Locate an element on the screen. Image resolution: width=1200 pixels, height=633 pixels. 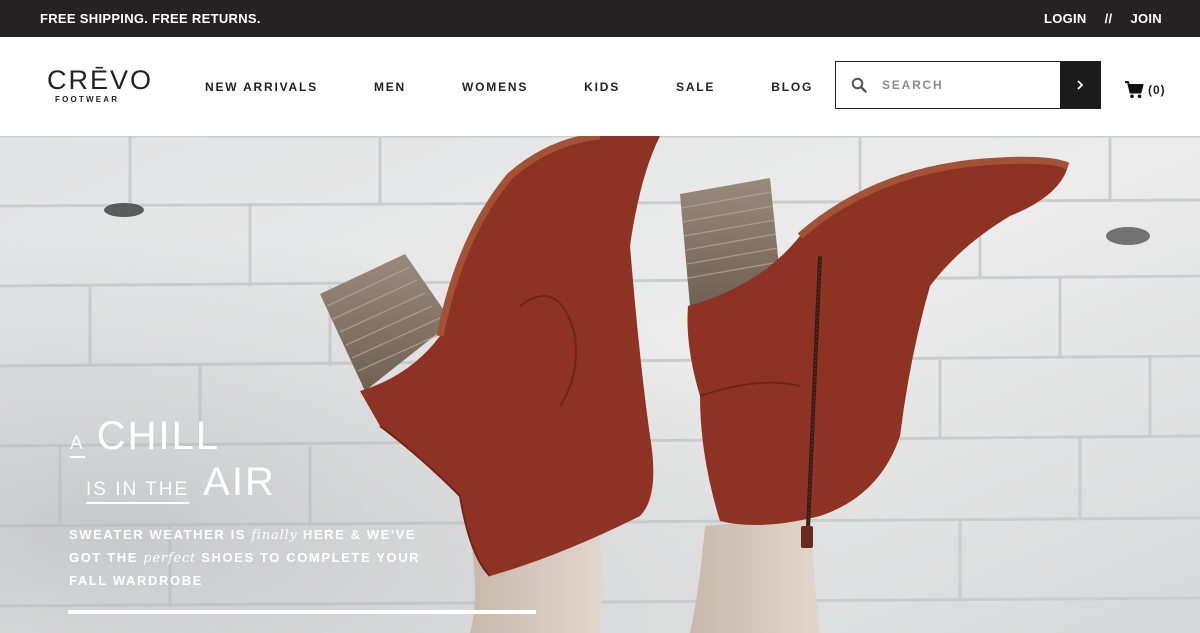
nav-item-men: MEN is located at coordinates (390, 87).